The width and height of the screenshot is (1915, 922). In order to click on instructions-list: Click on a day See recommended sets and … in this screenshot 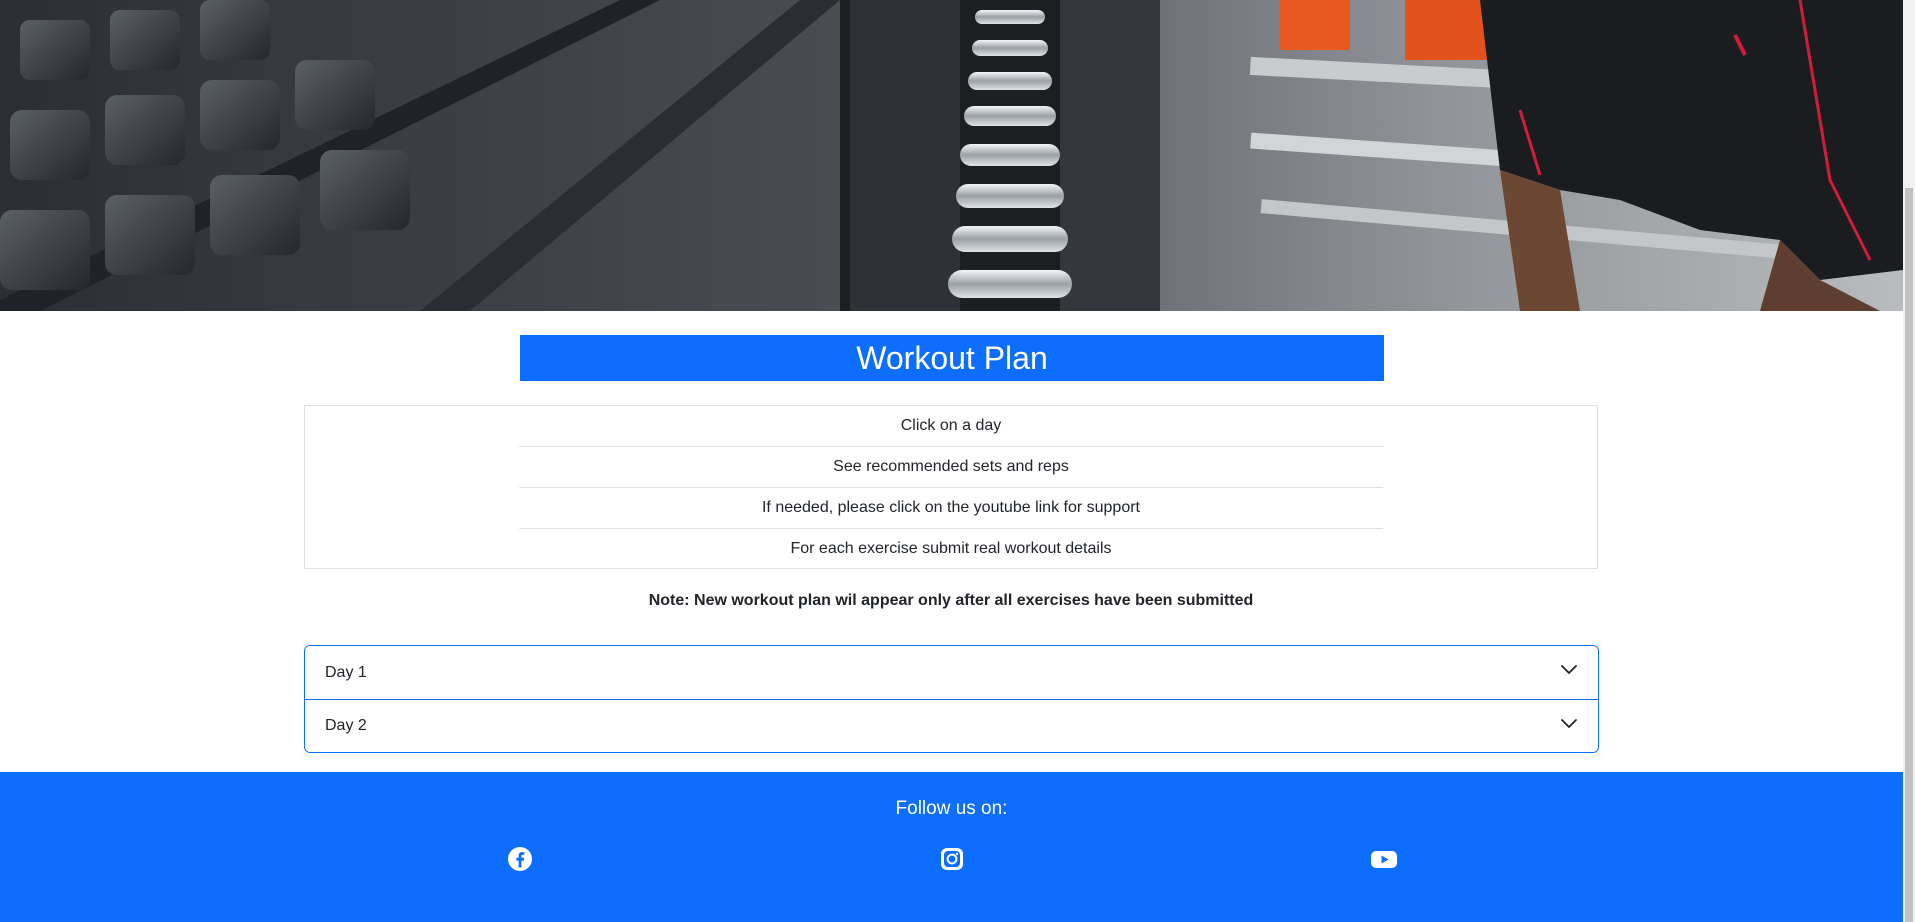, I will do `click(951, 488)`.